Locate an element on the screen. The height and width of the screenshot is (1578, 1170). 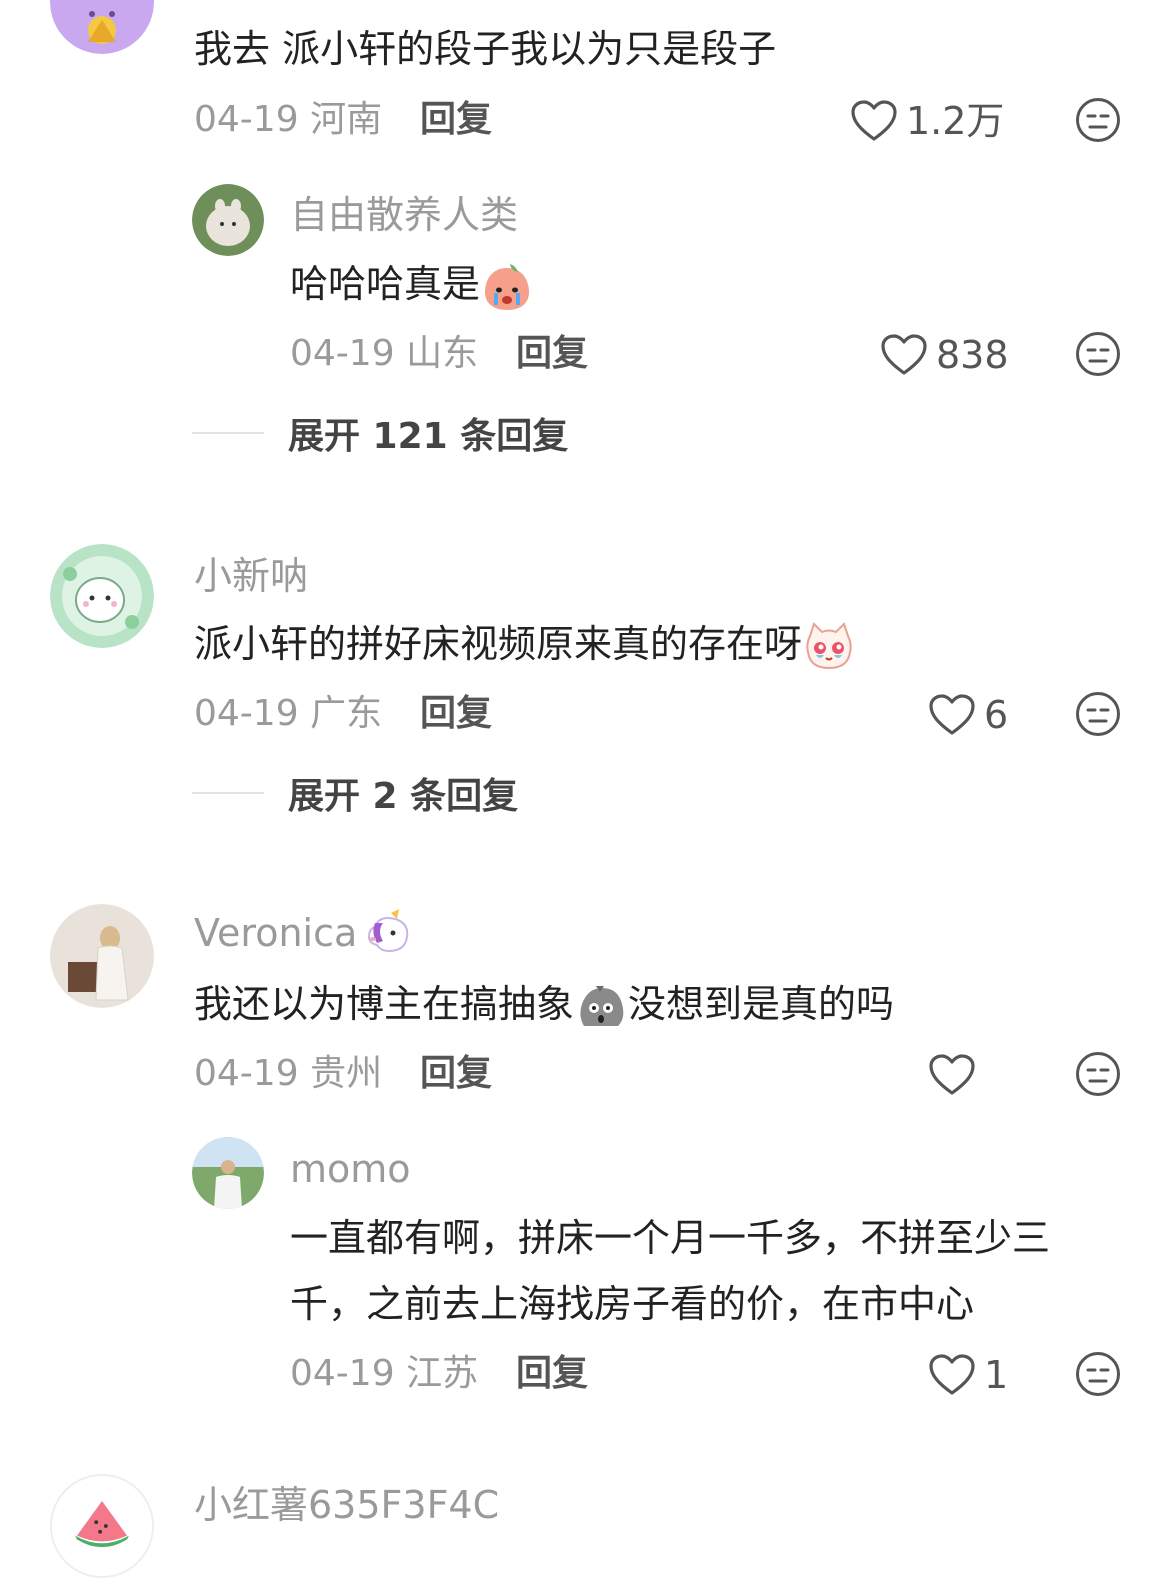
like-button: 1.2万 is located at coordinates (927, 121).